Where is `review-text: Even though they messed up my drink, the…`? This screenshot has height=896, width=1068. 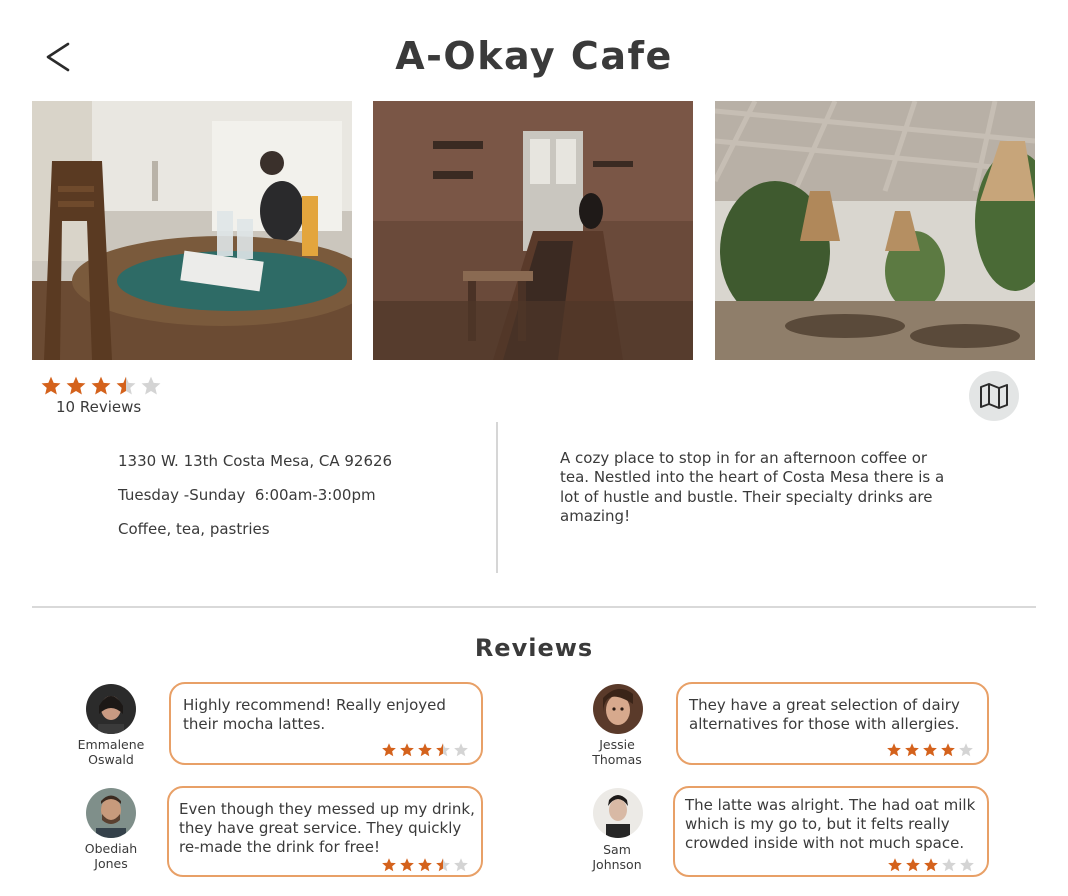 review-text: Even though they messed up my drink, the… is located at coordinates (327, 828).